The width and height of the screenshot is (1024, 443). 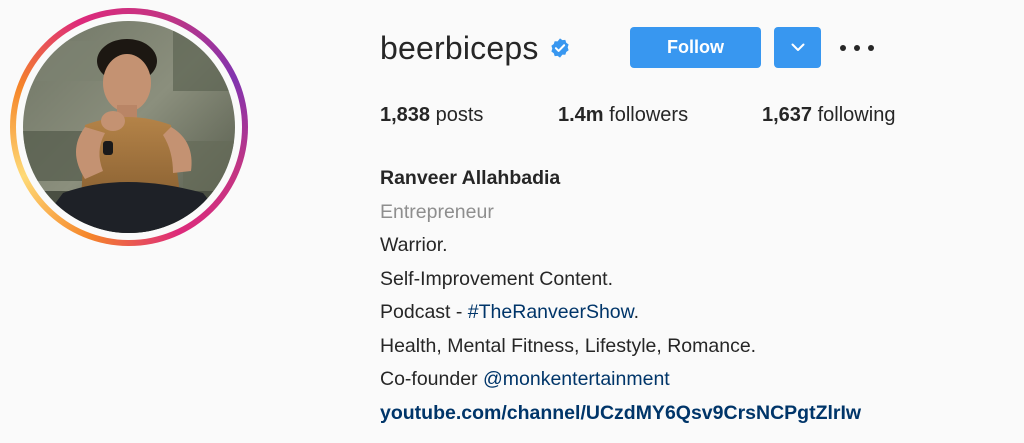 I want to click on more-options-icon, so click(x=857, y=48).